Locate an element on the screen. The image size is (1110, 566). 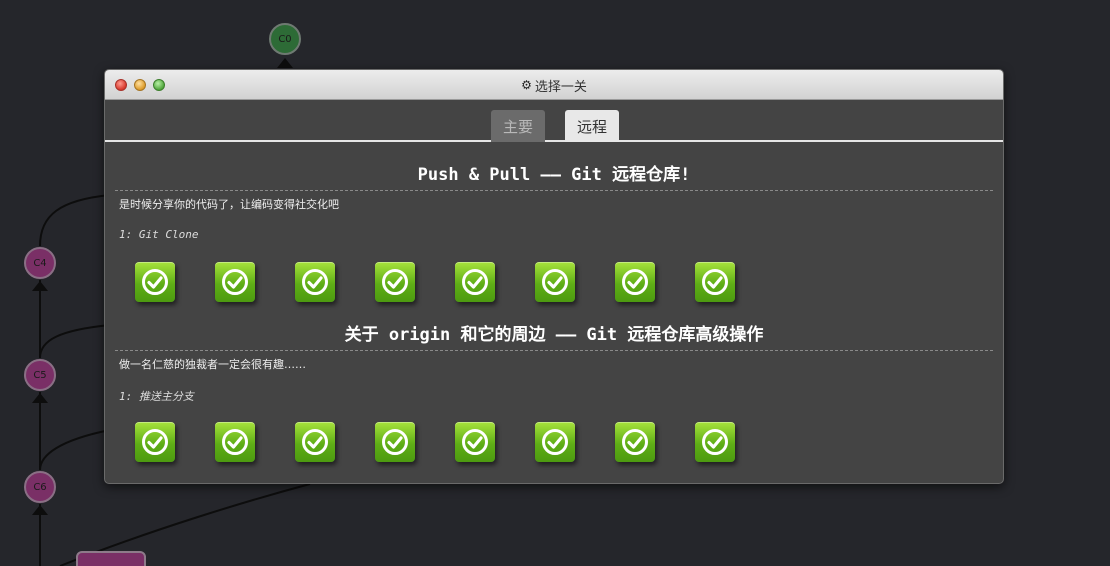
section-title: Push & Pull —— Git 远程仓库! is located at coordinates (554, 175).